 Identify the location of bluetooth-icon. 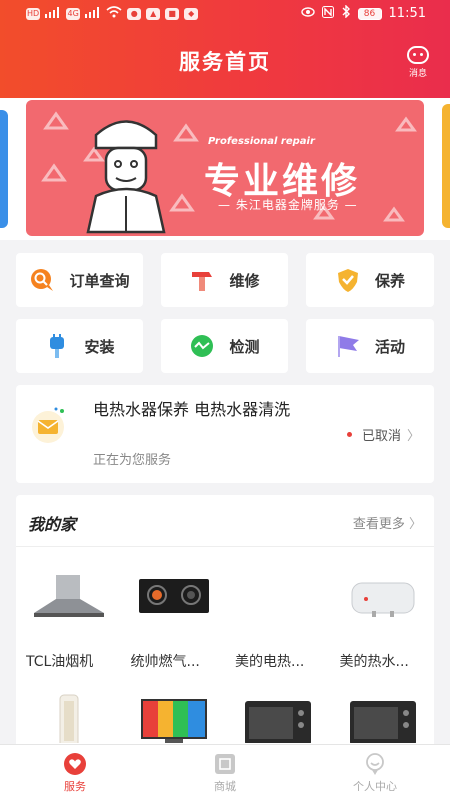
(346, 13).